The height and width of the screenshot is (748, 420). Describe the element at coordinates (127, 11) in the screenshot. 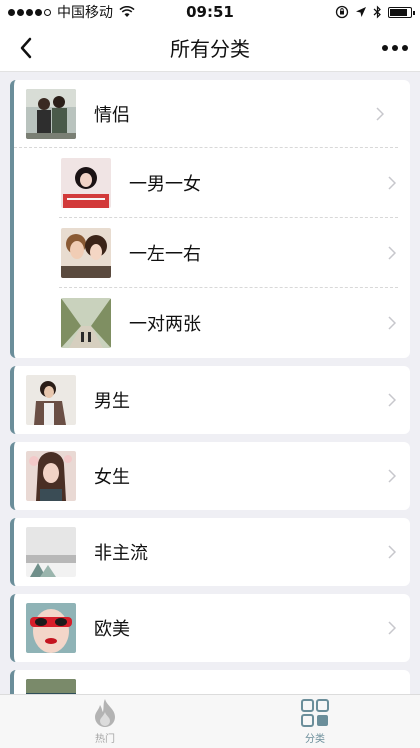

I see `wifi-icon` at that location.